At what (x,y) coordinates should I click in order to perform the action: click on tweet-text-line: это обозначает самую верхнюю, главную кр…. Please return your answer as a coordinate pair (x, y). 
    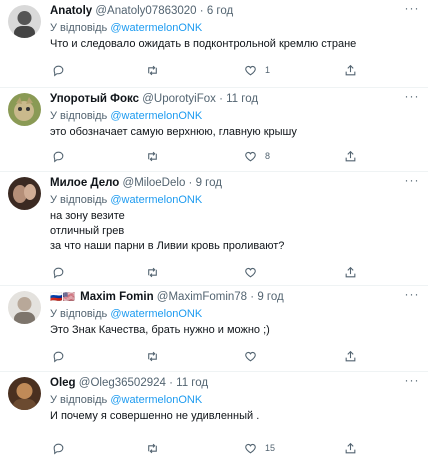
    Looking at the image, I should click on (173, 132).